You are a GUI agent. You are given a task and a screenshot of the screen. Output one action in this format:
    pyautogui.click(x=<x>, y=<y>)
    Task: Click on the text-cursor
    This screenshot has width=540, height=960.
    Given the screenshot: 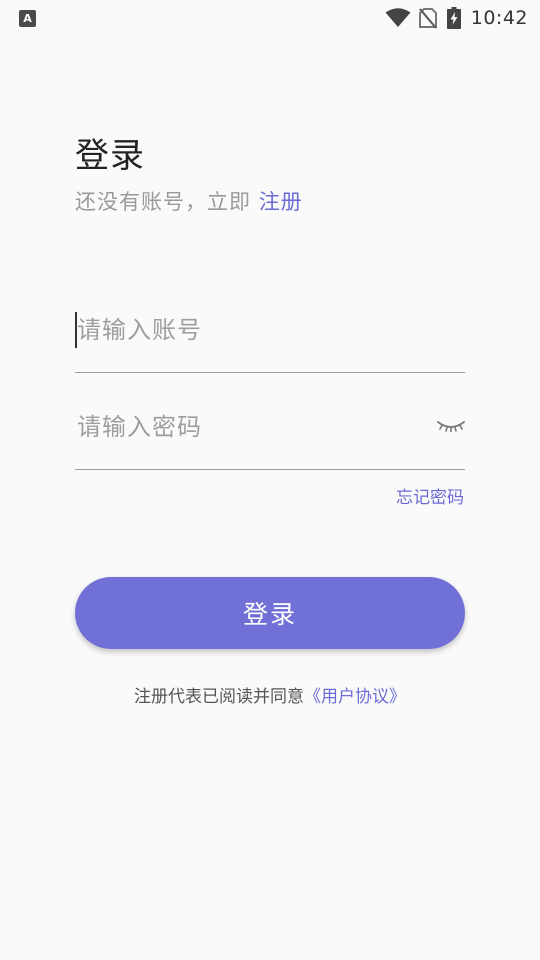 What is the action you would take?
    pyautogui.click(x=76, y=330)
    